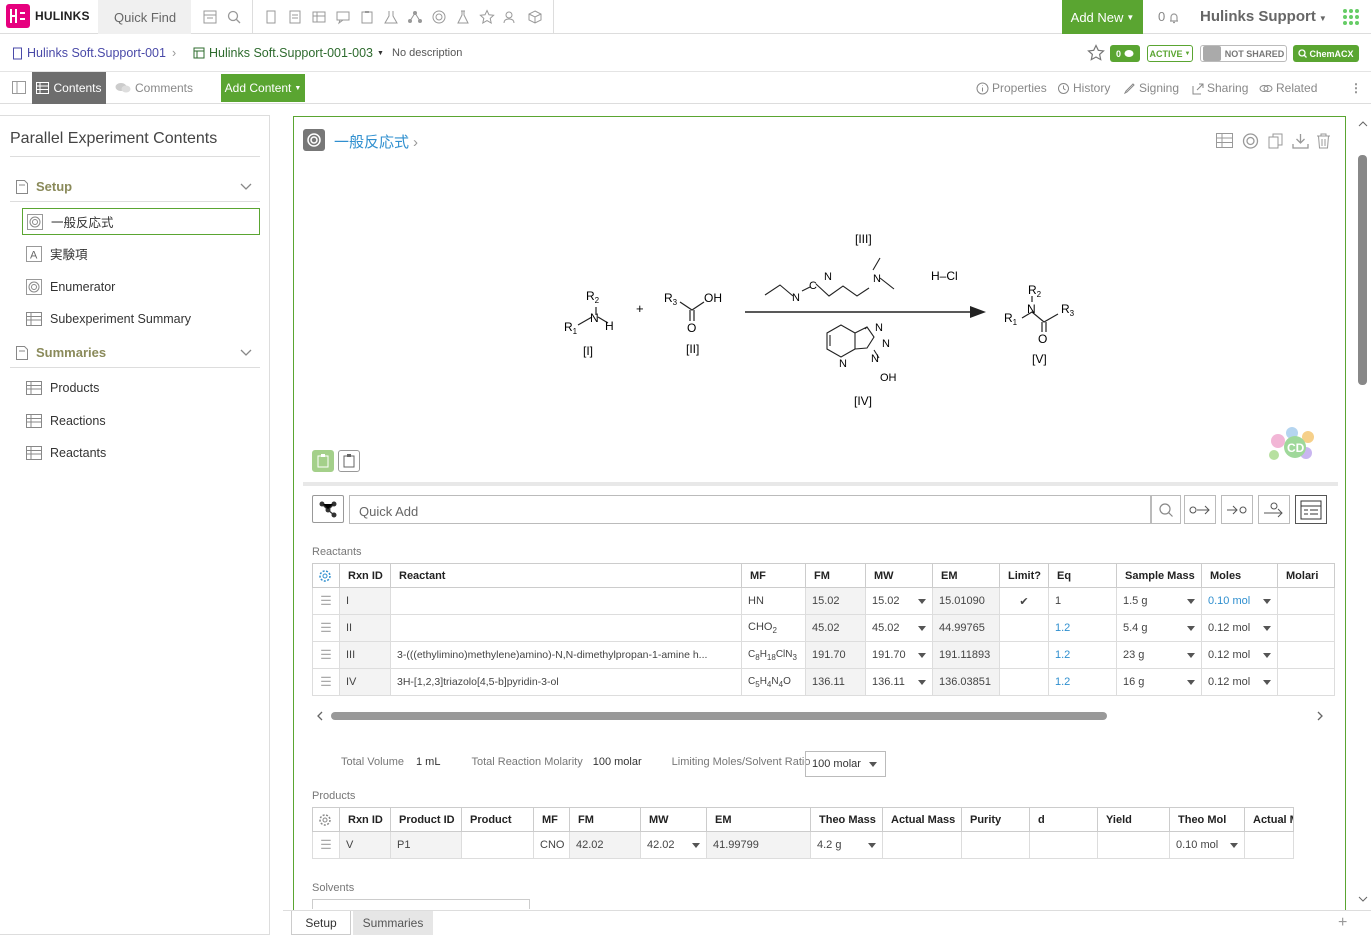 This screenshot has height=935, width=1371. I want to click on column-header: Reactant, so click(566, 575).